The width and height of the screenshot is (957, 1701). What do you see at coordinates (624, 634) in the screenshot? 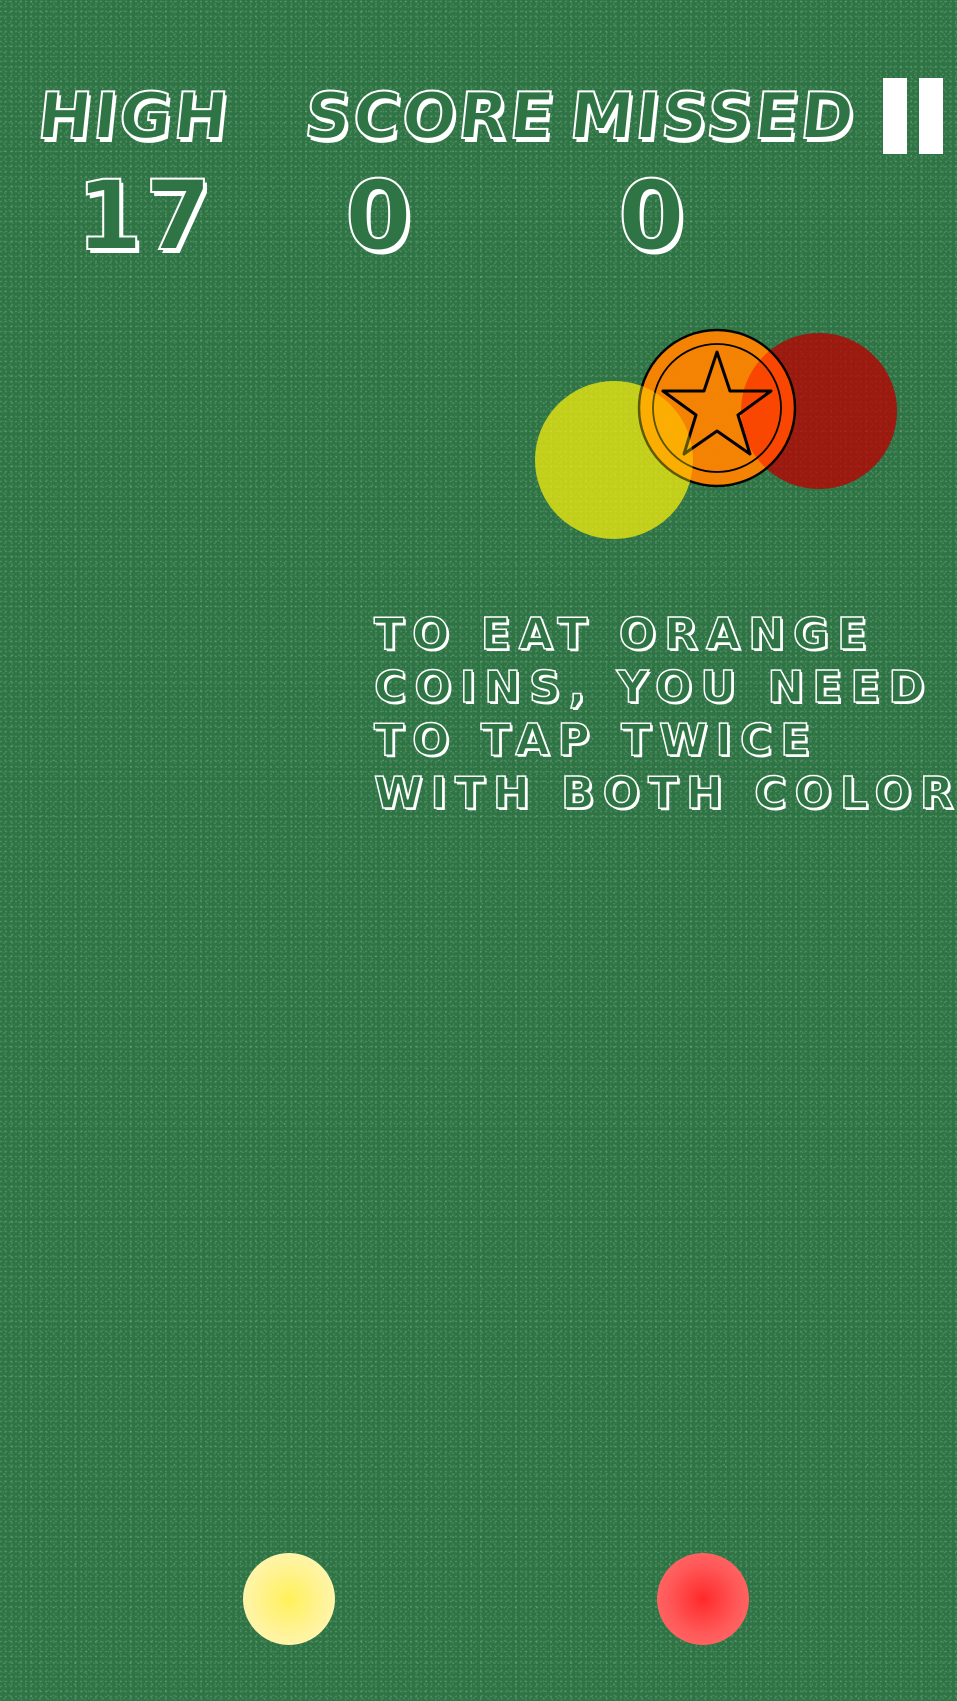
I see `hint-line-1: TO EAT ORANGE` at bounding box center [624, 634].